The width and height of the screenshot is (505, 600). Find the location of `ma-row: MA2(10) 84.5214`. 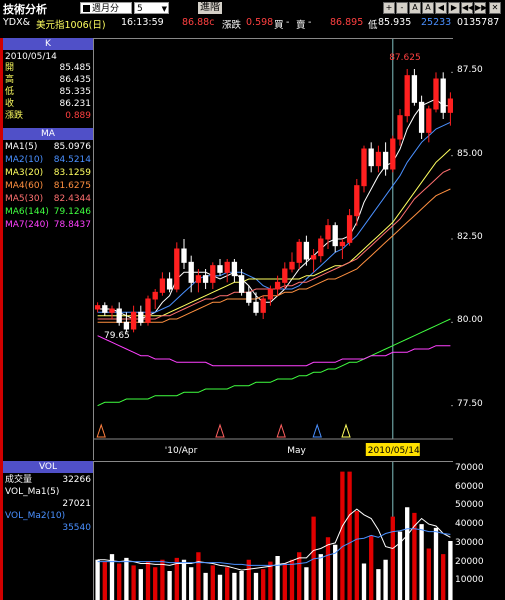

ma-row: MA2(10) 84.5214 is located at coordinates (48, 160).